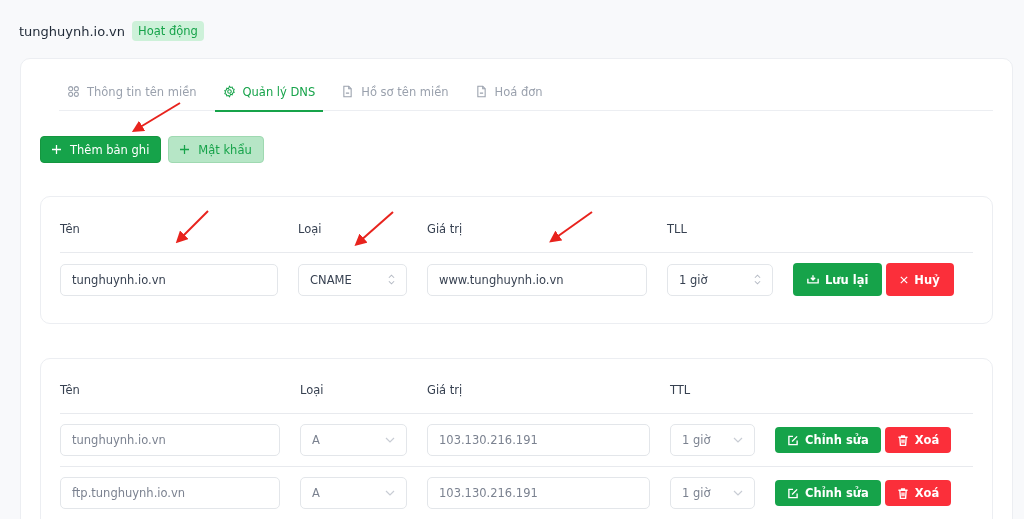 This screenshot has height=519, width=1024. I want to click on tab: Hoá đơn, so click(508, 95).